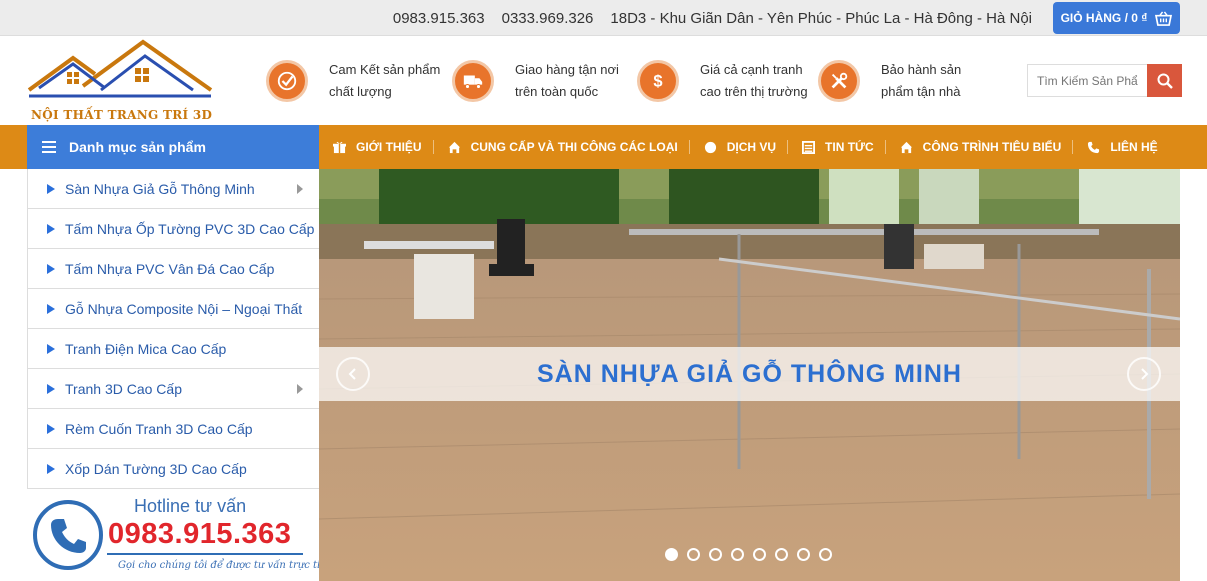 The image size is (1207, 581). Describe the element at coordinates (751, 147) in the screenshot. I see `nav-label: DỊCH VỤ` at that location.